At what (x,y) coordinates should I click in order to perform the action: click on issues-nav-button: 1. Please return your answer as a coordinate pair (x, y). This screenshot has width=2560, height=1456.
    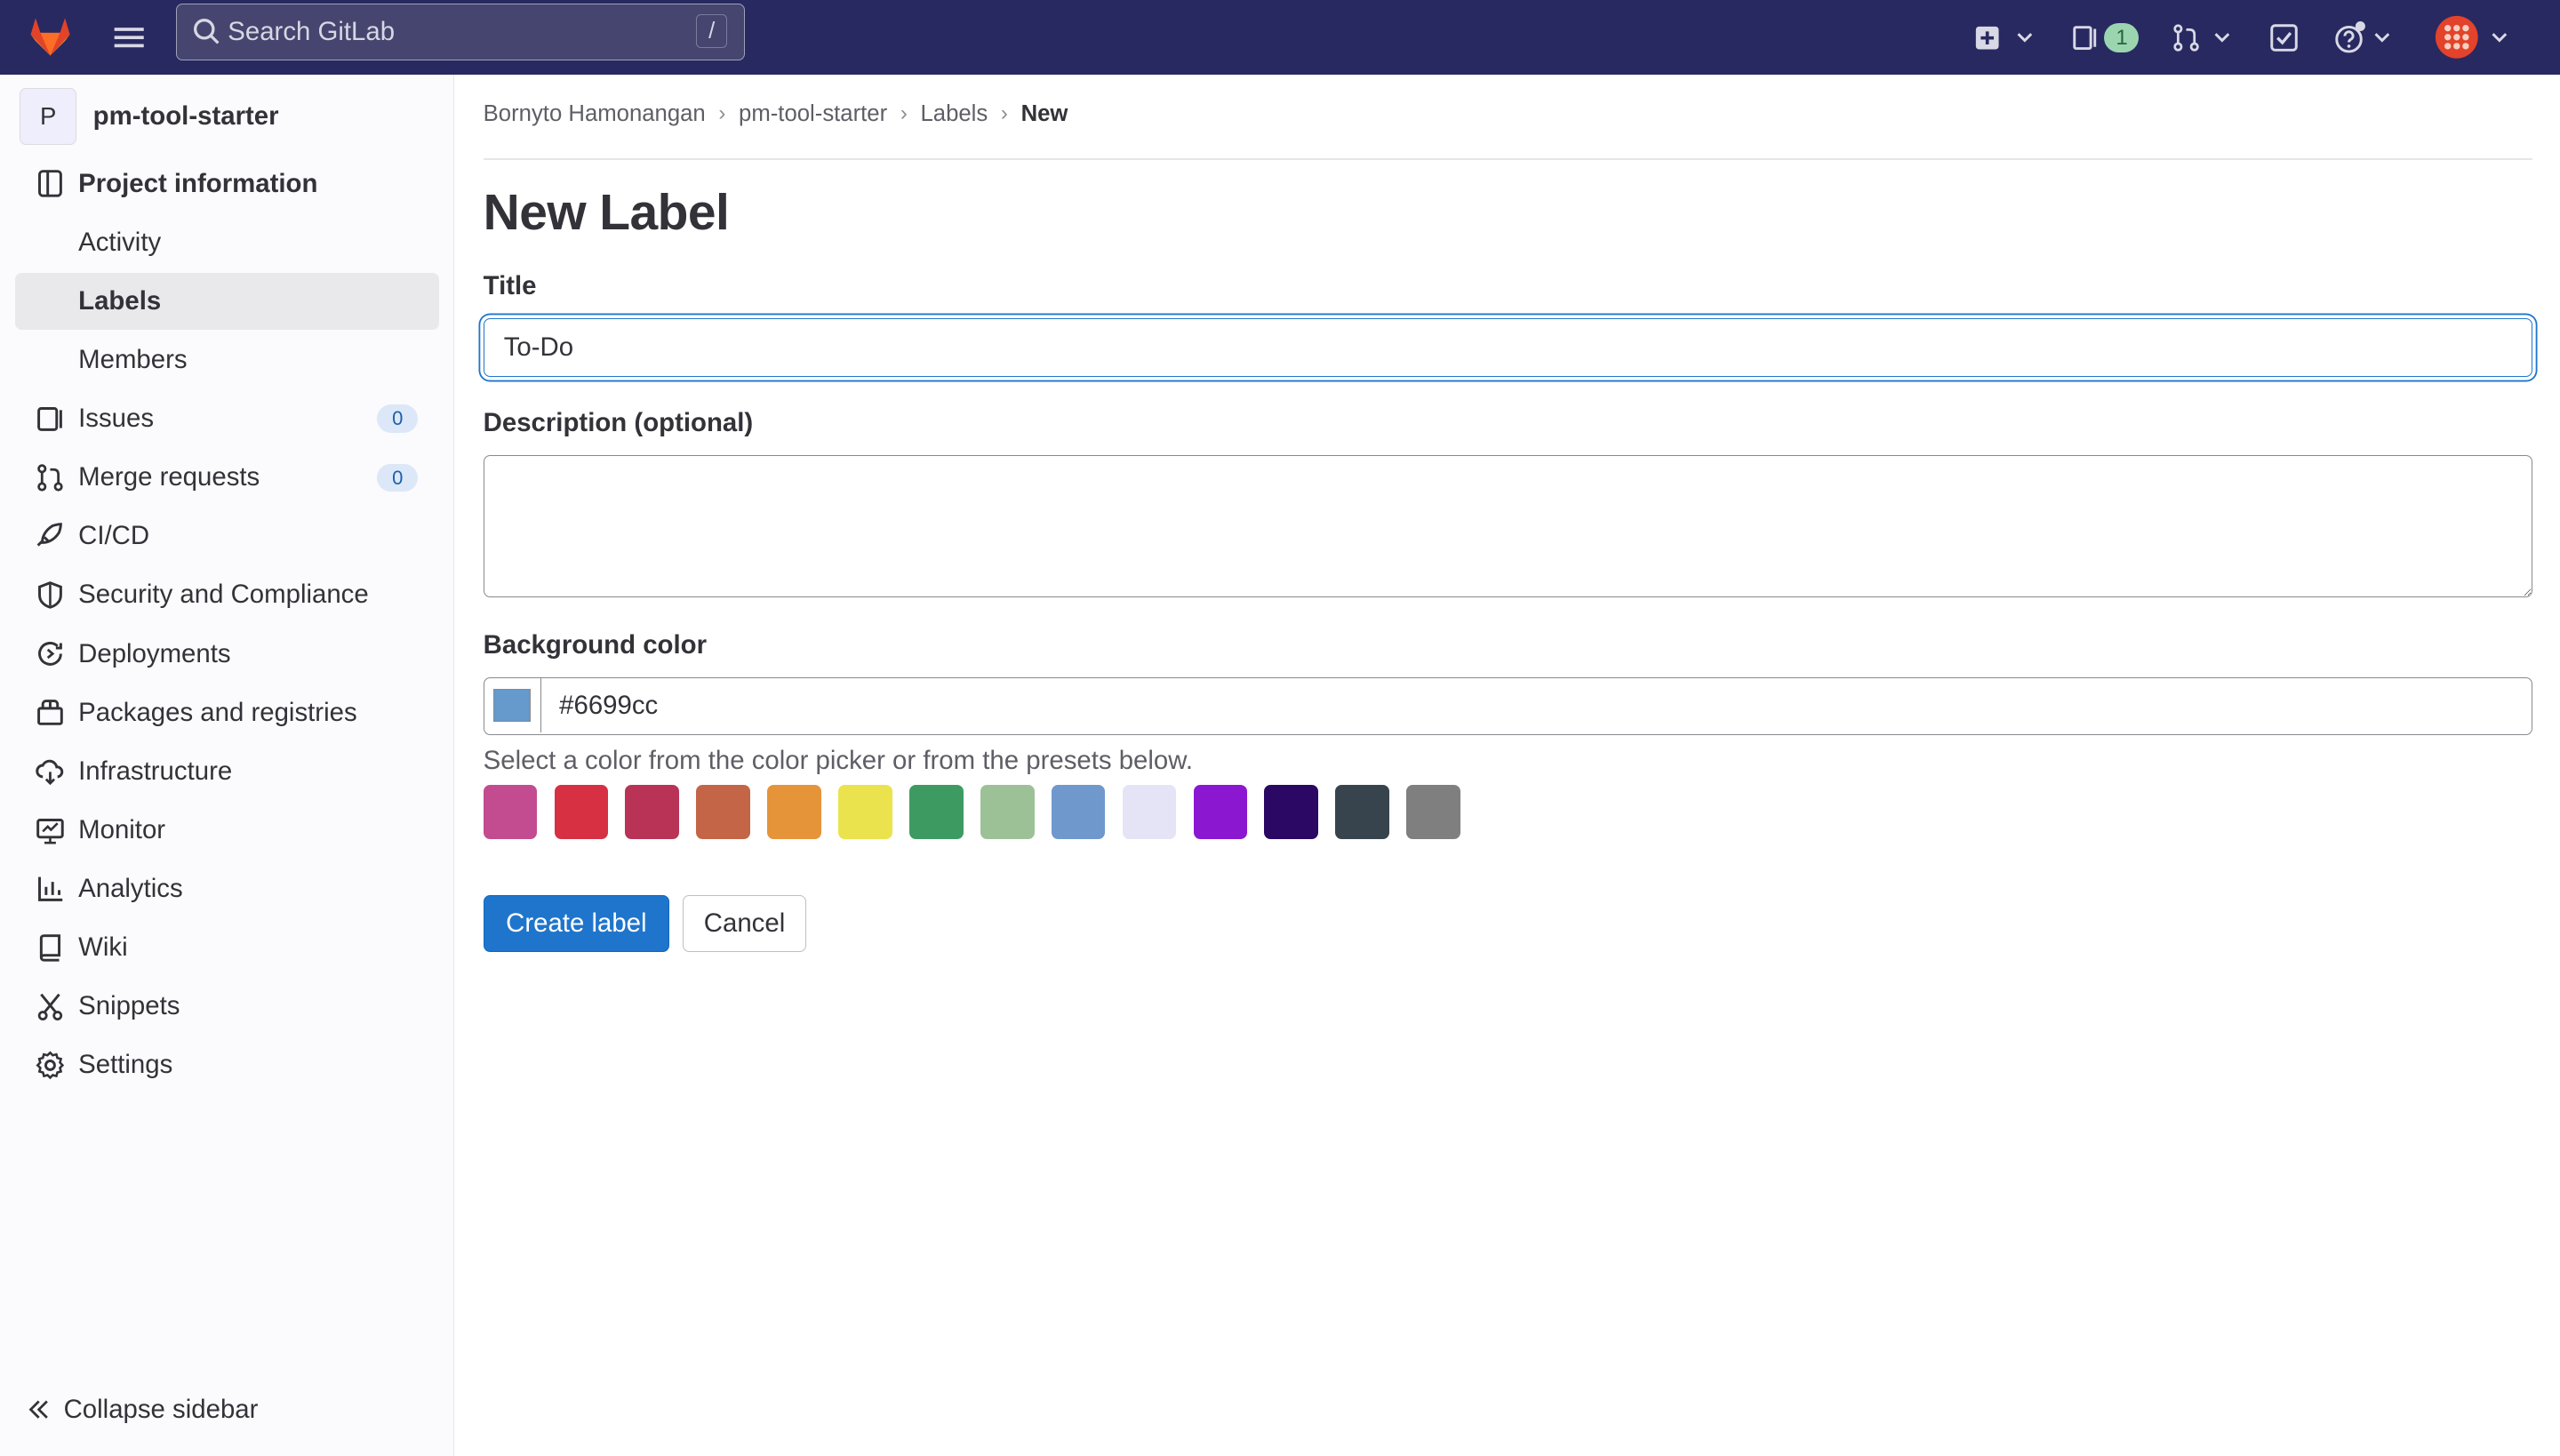
    Looking at the image, I should click on (2106, 37).